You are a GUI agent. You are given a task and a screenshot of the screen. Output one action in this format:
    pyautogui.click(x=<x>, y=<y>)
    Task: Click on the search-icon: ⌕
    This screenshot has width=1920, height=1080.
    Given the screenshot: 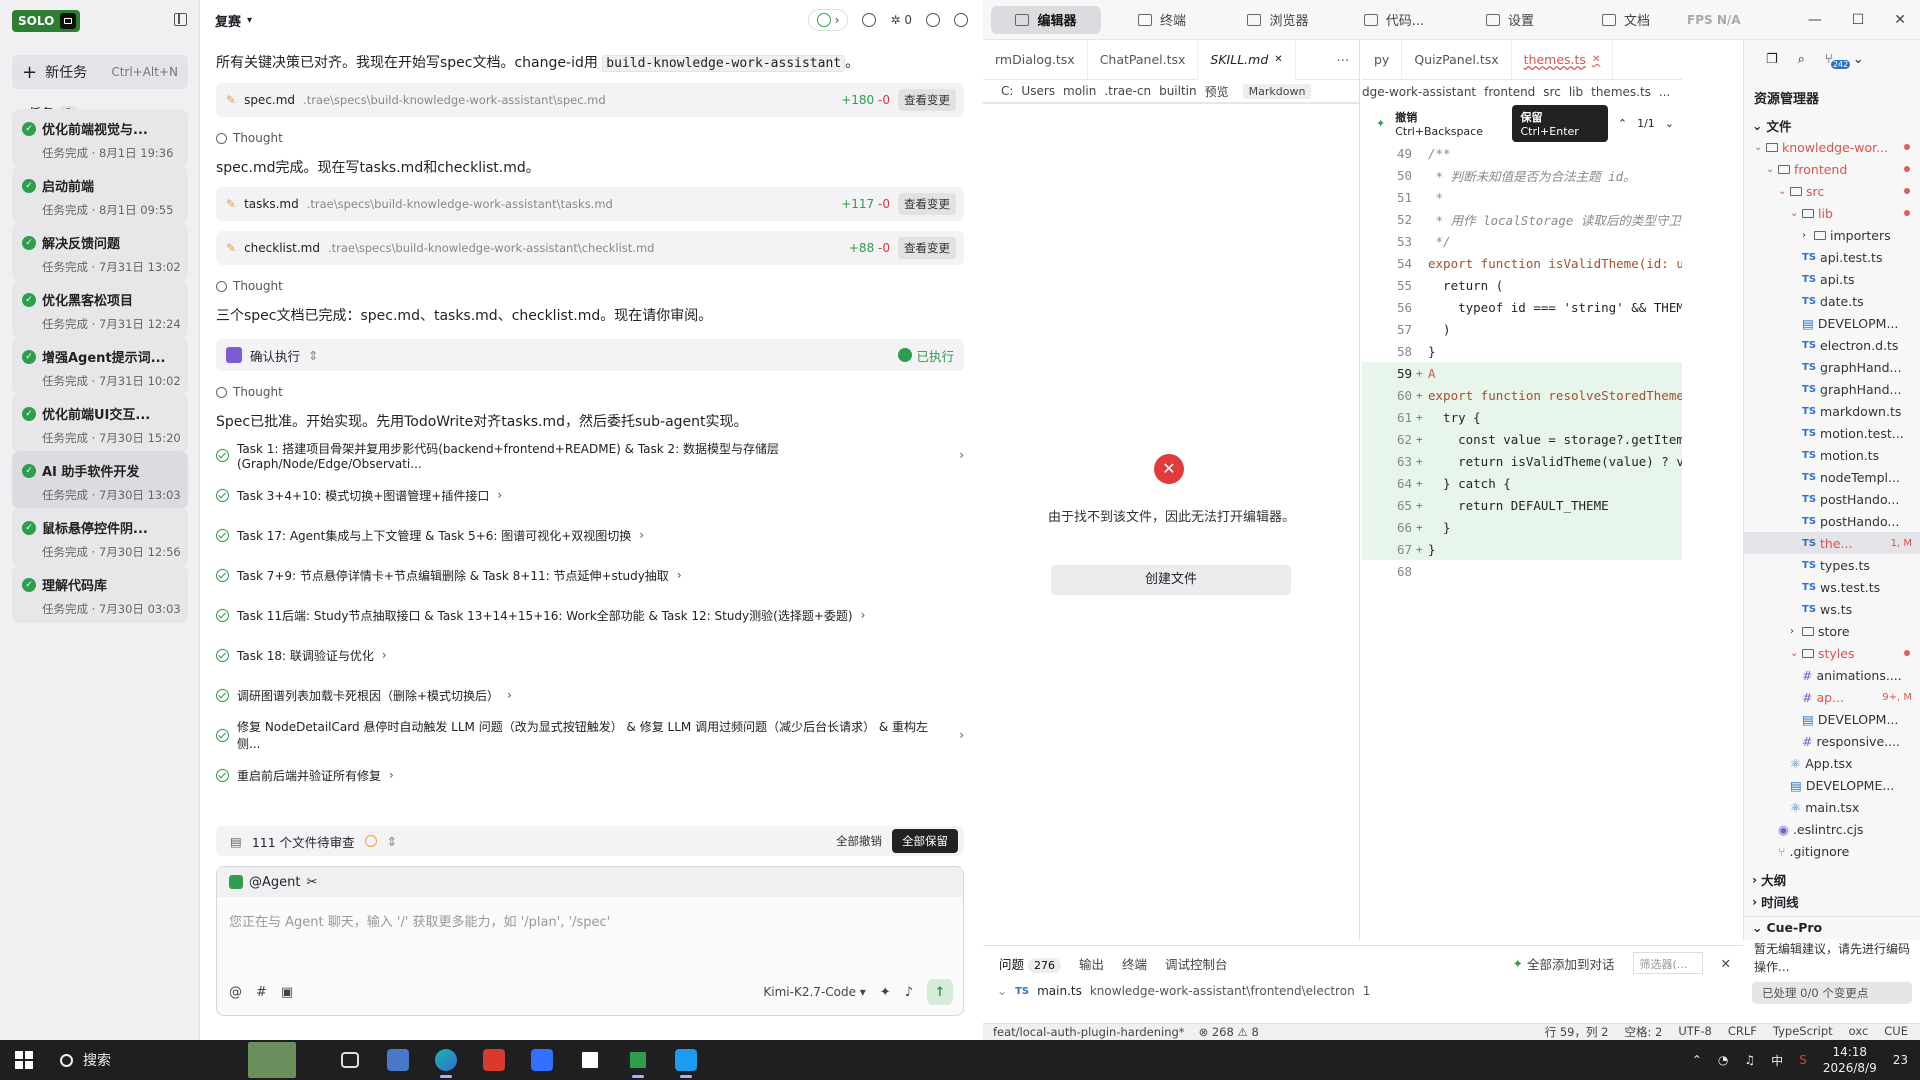 What is the action you would take?
    pyautogui.click(x=1801, y=59)
    